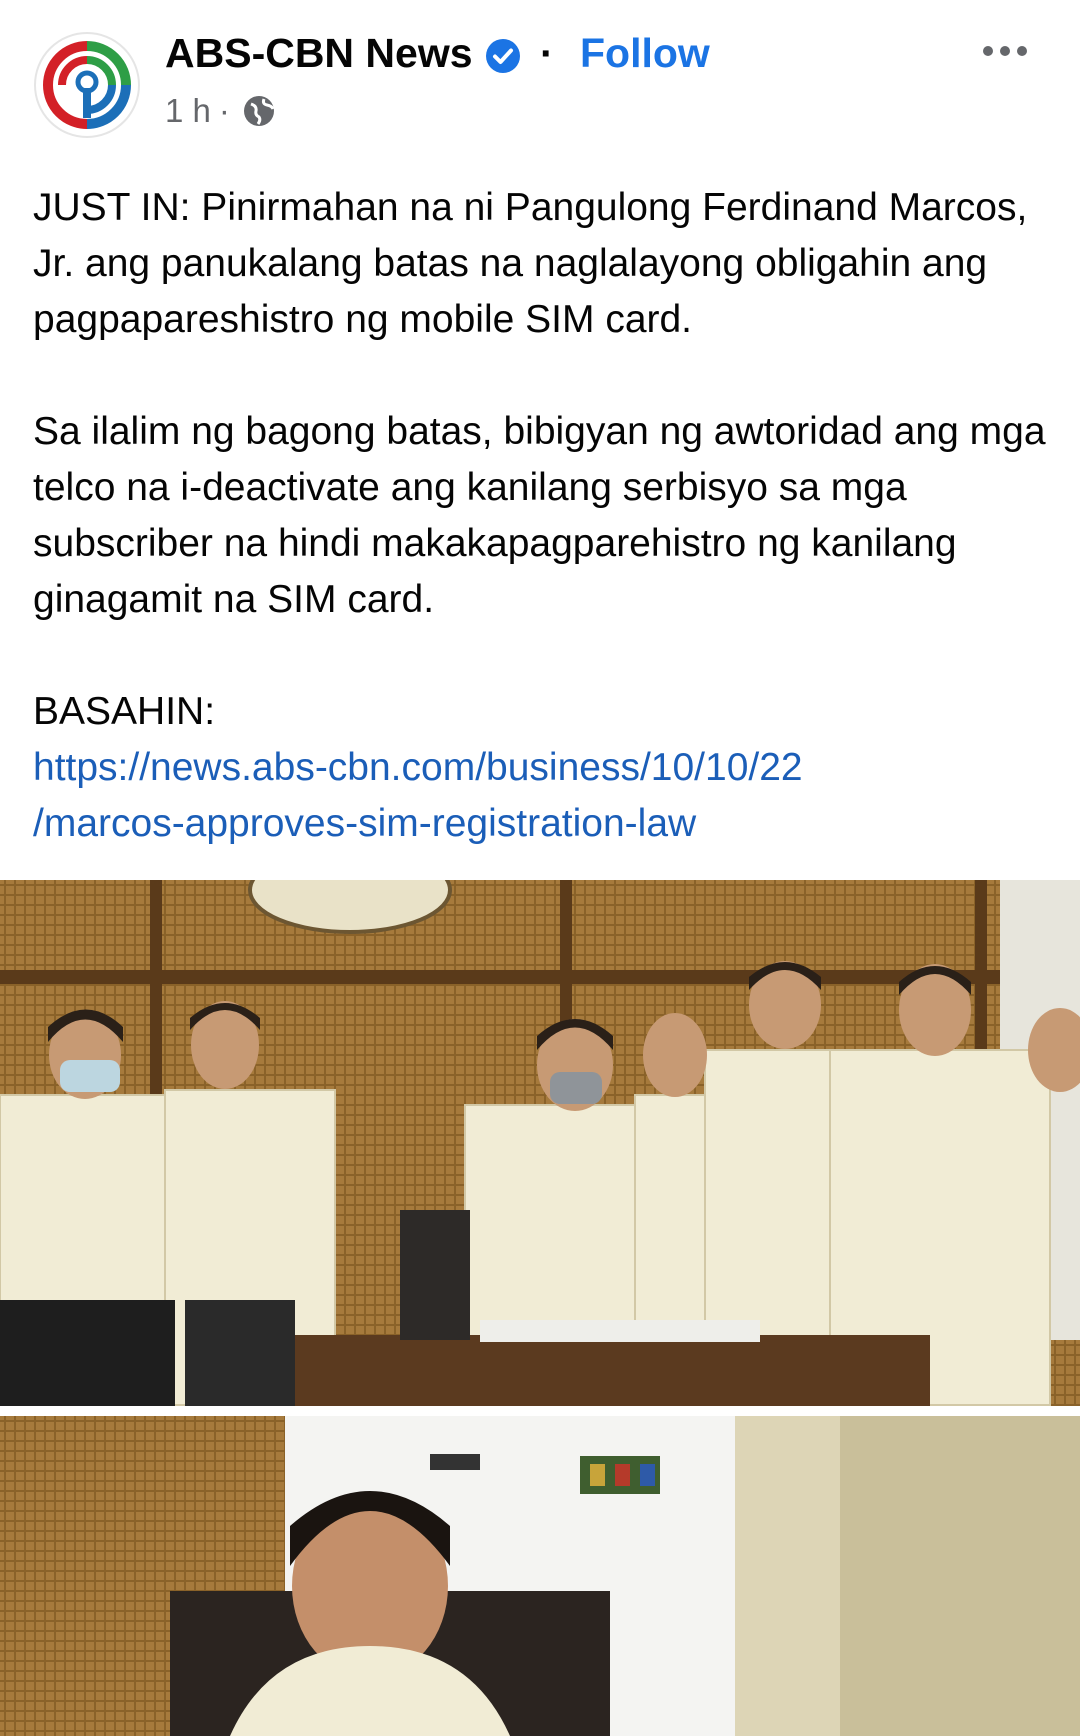 The width and height of the screenshot is (1080, 1736). Describe the element at coordinates (1005, 51) in the screenshot. I see `more-options-icon` at that location.